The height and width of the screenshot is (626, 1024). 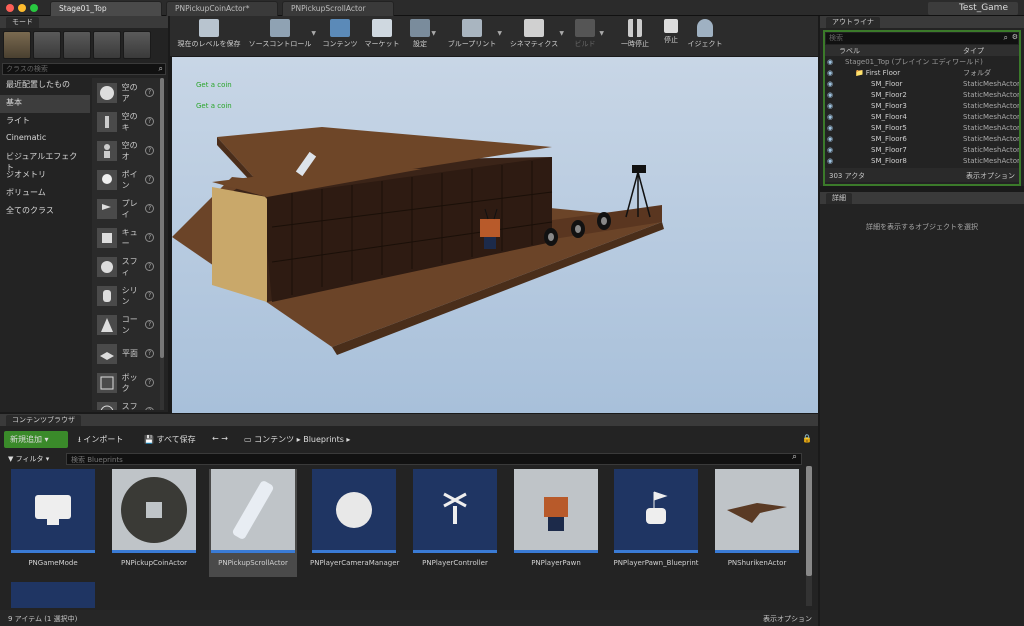 I want to click on table-row: ◉ Stage01_Top (プレイイン エディワールド), so click(x=922, y=61).